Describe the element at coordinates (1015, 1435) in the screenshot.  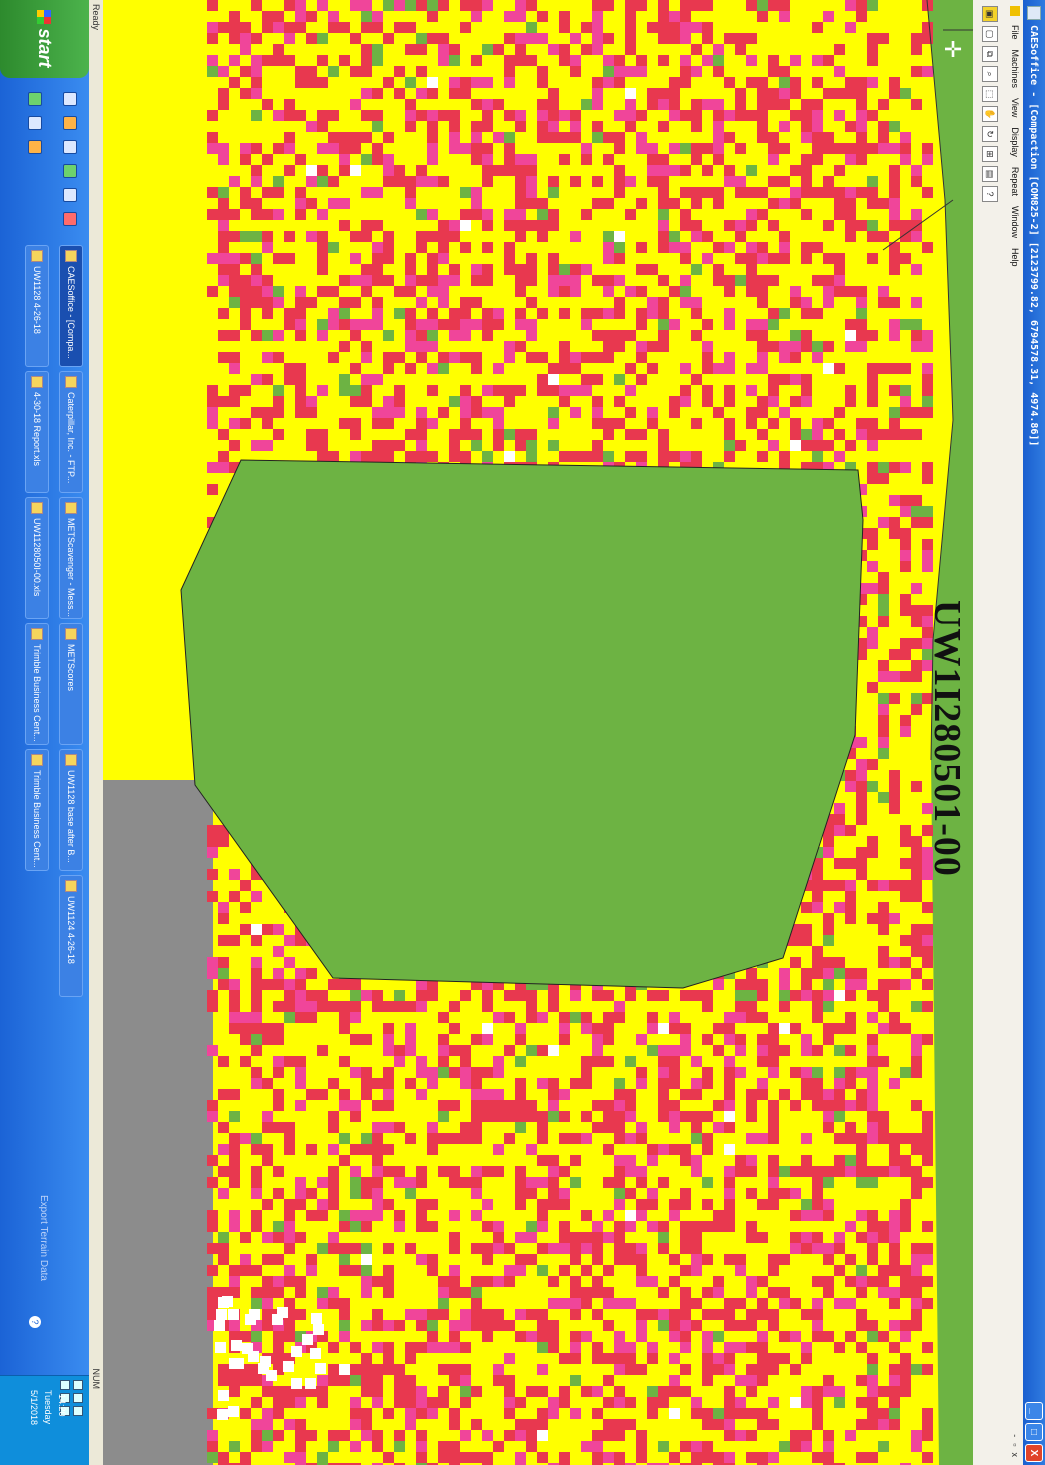
I see `doc-minimize-button: -` at that location.